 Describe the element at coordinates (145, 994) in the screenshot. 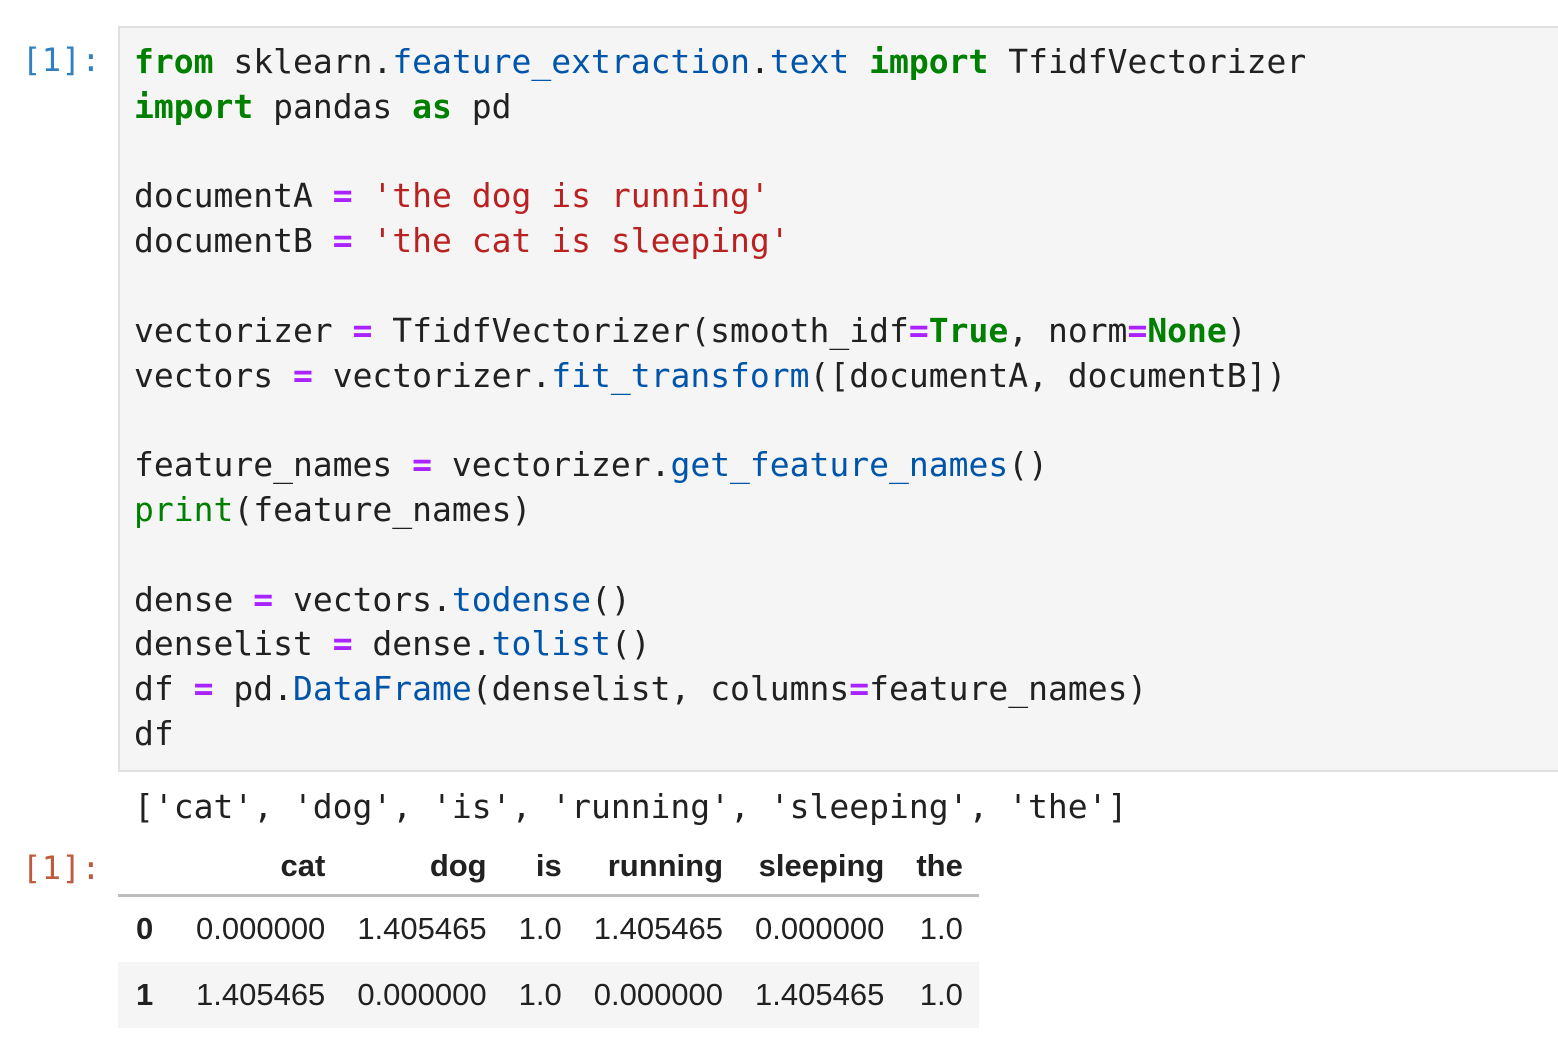

I see `row-index: 1` at that location.